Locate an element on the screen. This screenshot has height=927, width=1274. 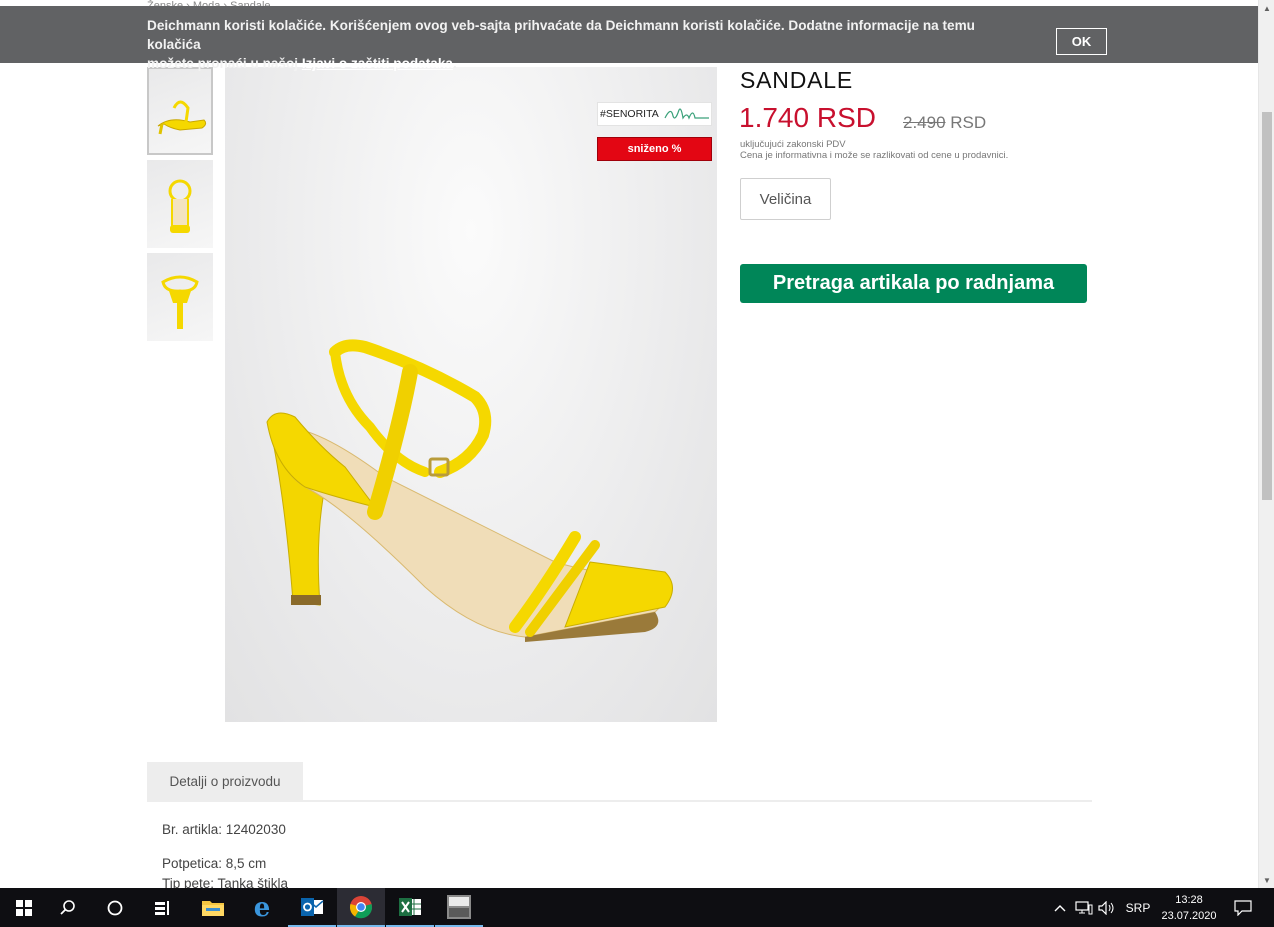
cortana-icon is located at coordinates (115, 907).